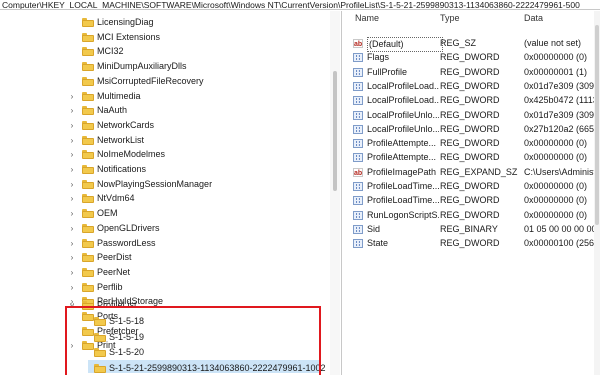  What do you see at coordinates (165, 66) in the screenshot?
I see `tree-item: MiniDumpAuxiliaryDlls` at bounding box center [165, 66].